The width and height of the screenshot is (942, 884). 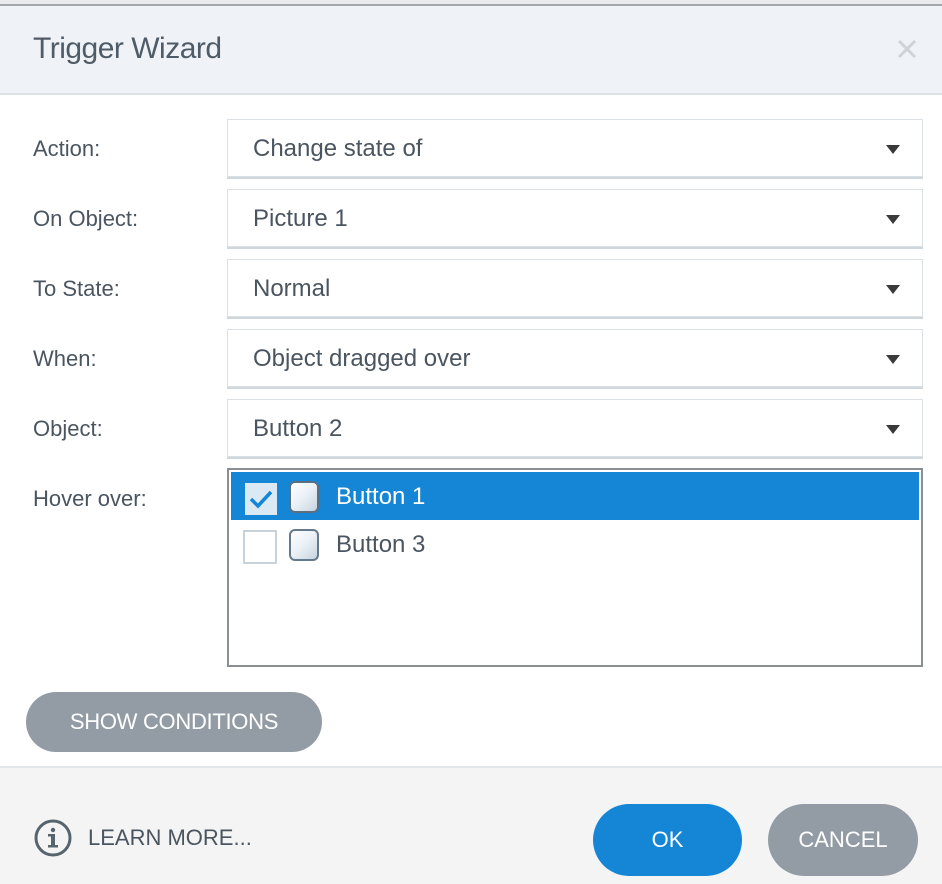 What do you see at coordinates (667, 840) in the screenshot?
I see `ok-button: OK` at bounding box center [667, 840].